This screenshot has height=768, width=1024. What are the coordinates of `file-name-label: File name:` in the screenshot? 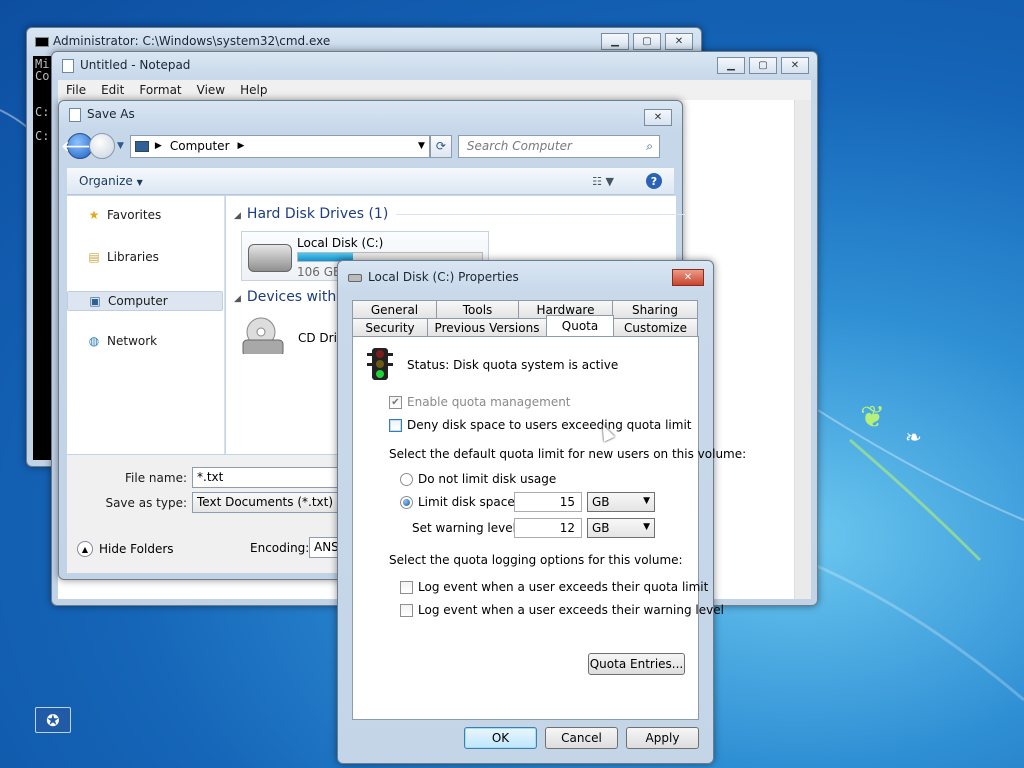 It's located at (156, 478).